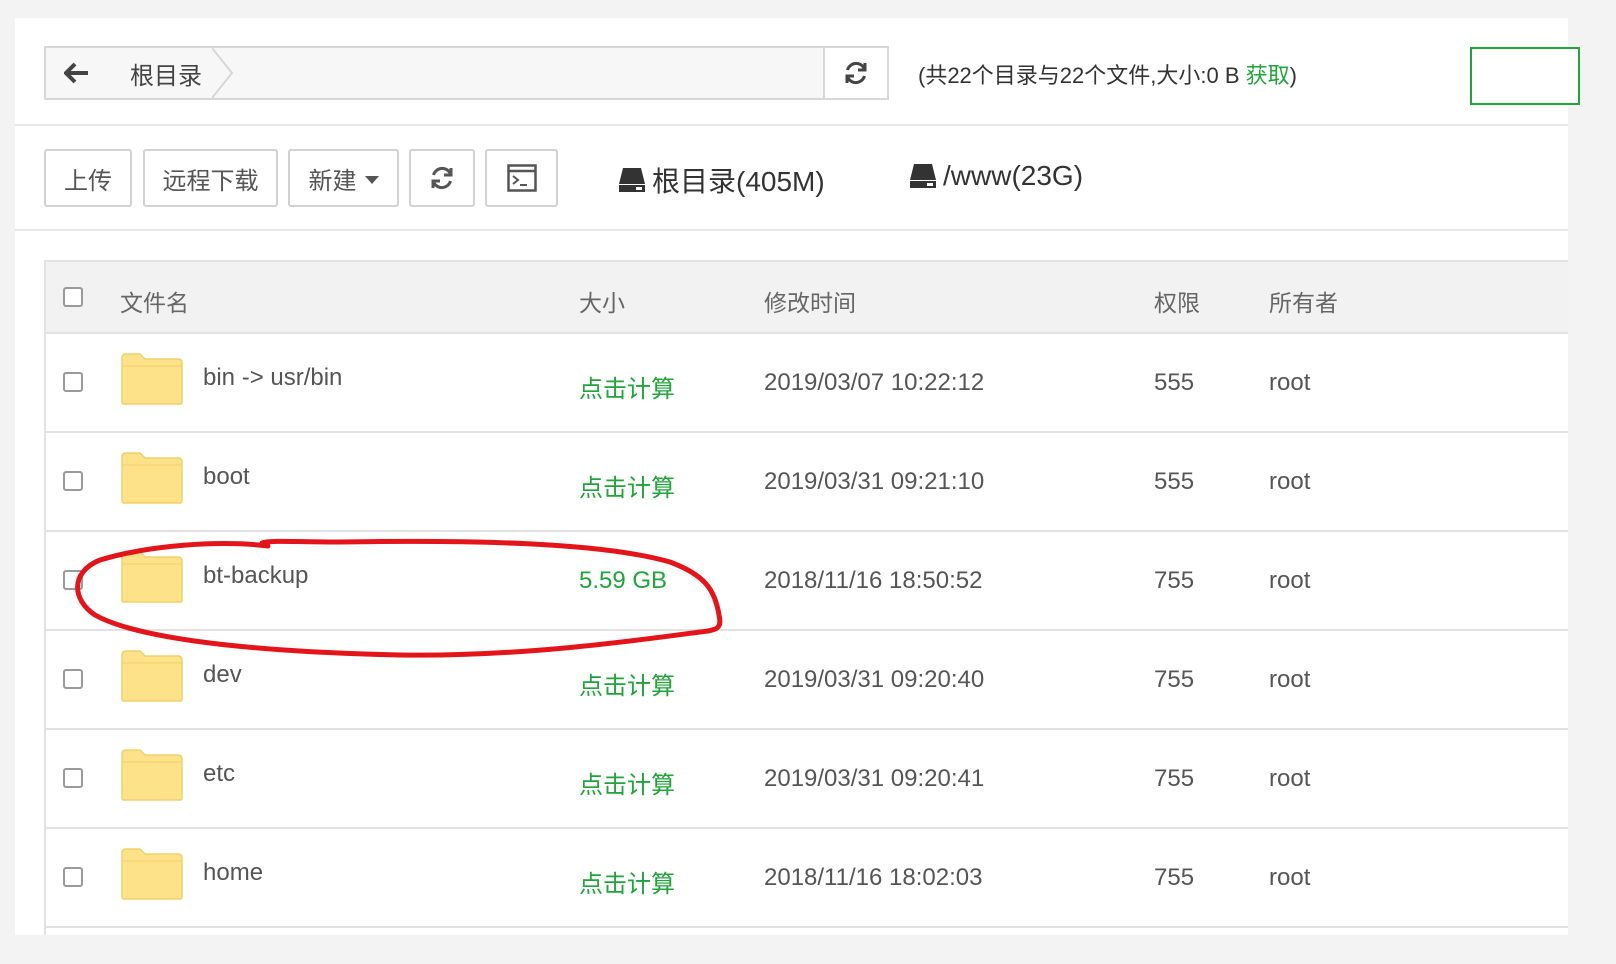 The image size is (1616, 964). Describe the element at coordinates (873, 877) in the screenshot. I see `file-mtime: 2018/11/16 18:02:03` at that location.